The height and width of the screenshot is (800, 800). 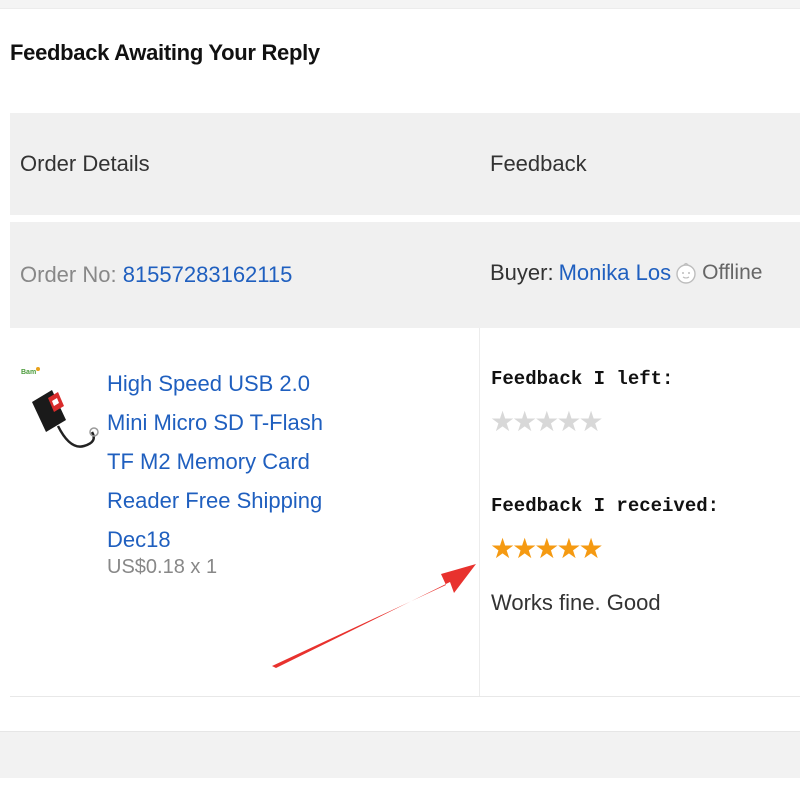 I want to click on buyer-info: Buyer: Monika Los Offline, so click(x=626, y=273).